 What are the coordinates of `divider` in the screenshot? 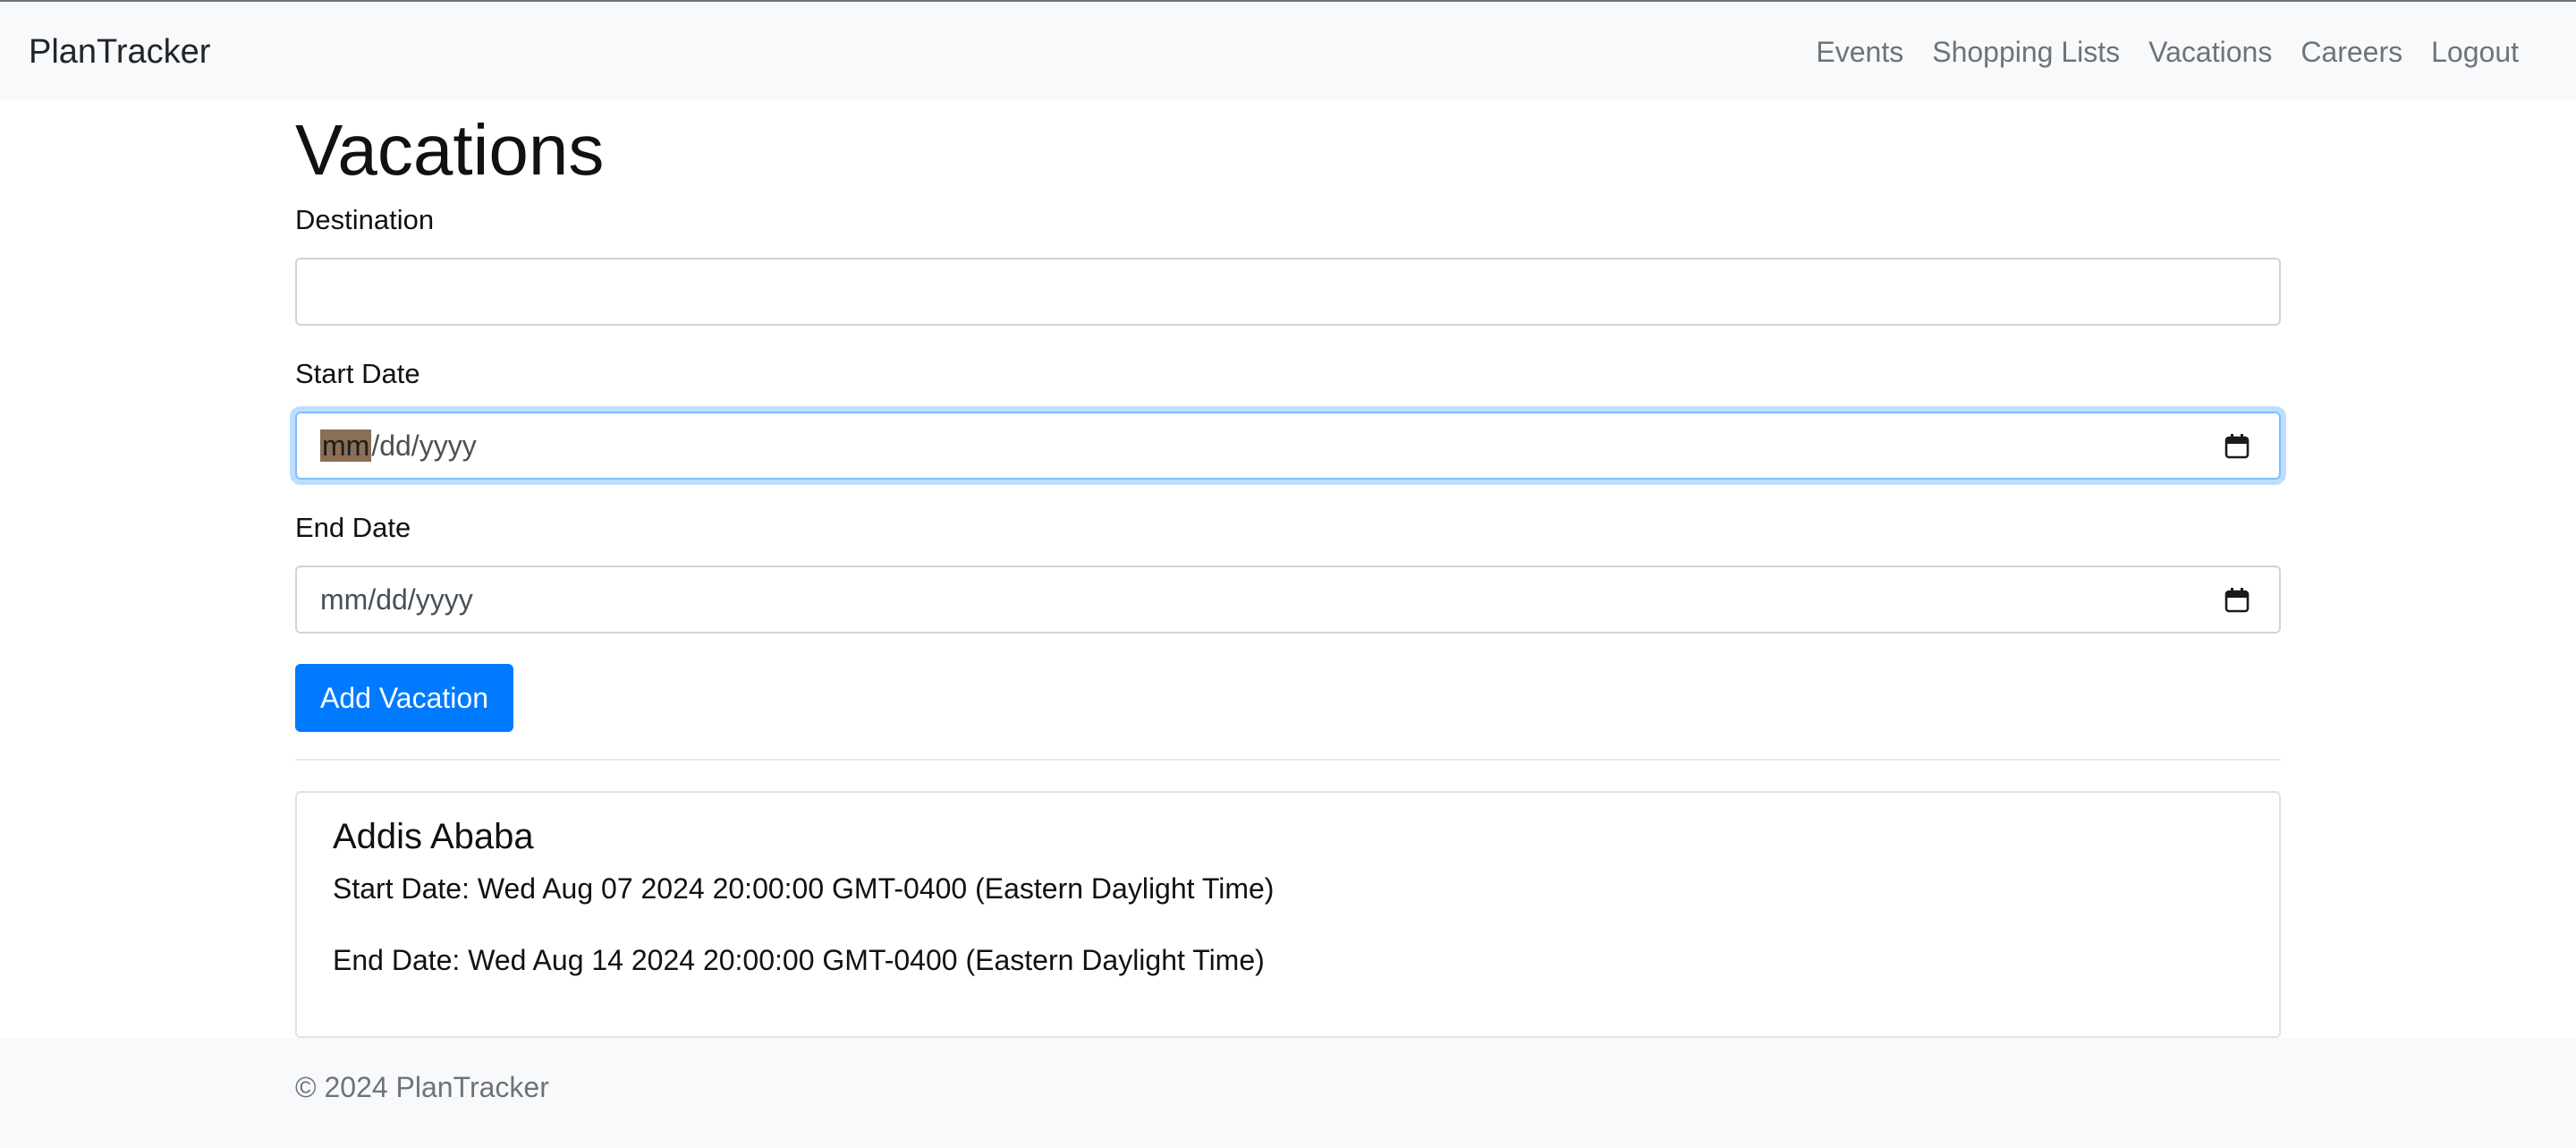 It's located at (1288, 760).